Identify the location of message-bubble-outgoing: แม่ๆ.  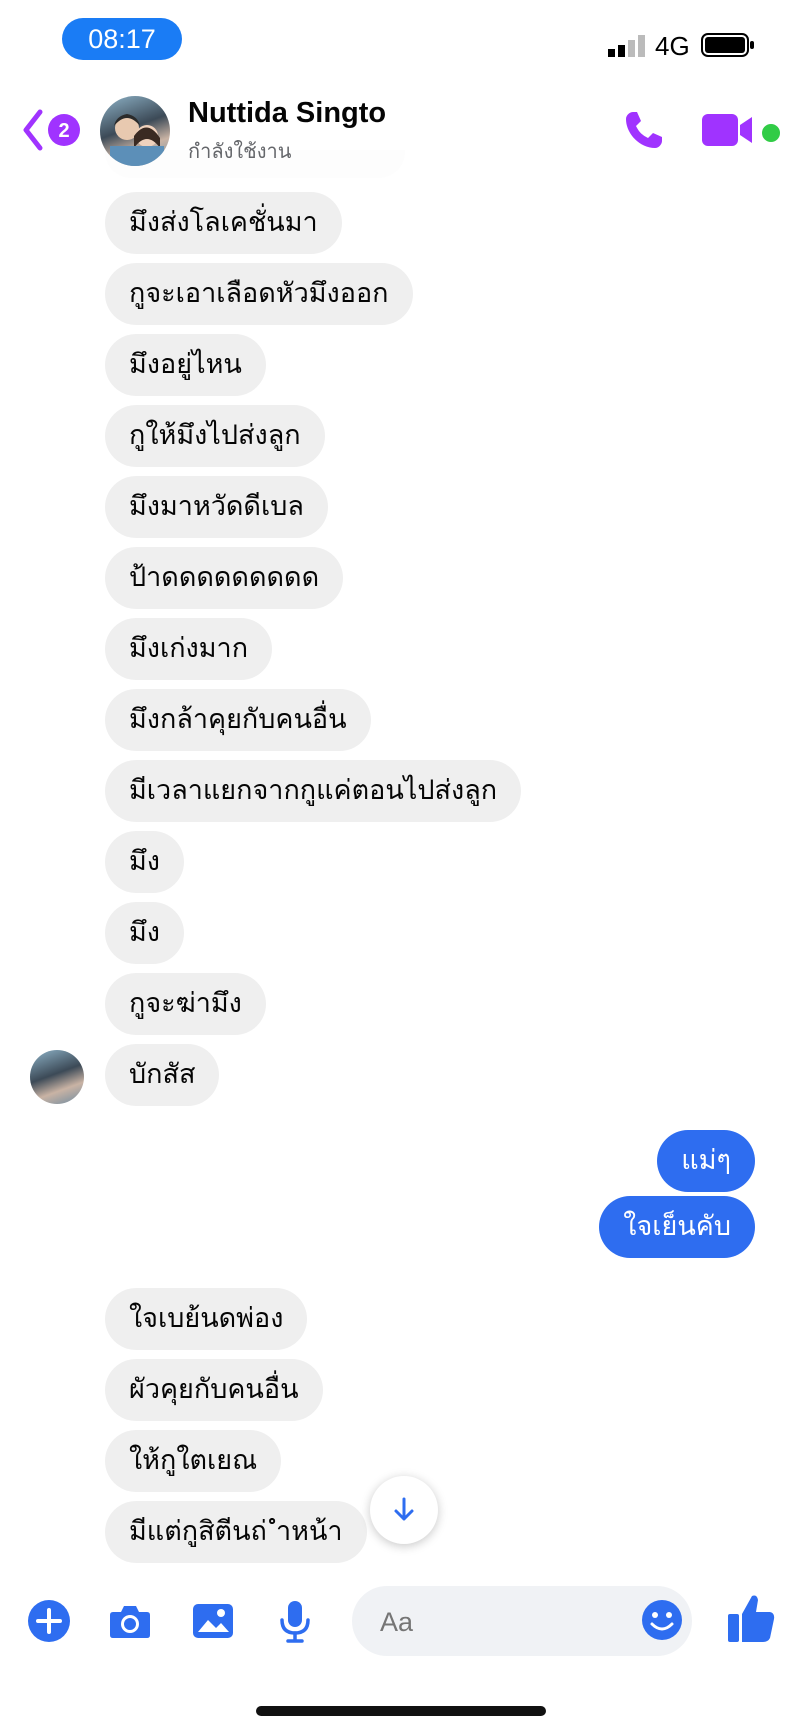
(706, 1161).